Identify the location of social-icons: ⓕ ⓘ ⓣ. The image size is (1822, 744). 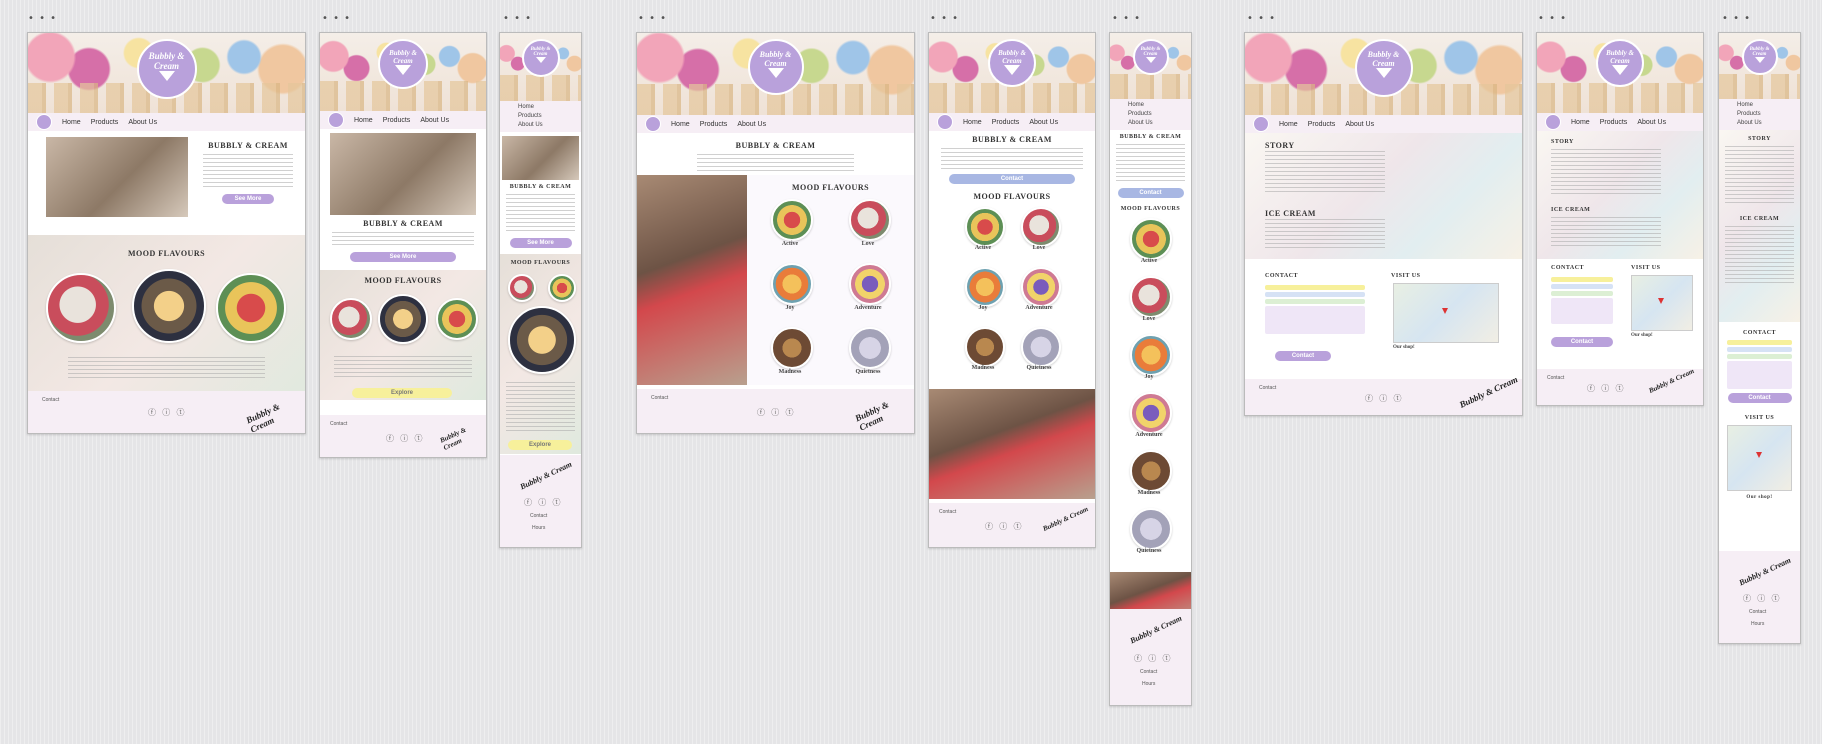
(167, 412).